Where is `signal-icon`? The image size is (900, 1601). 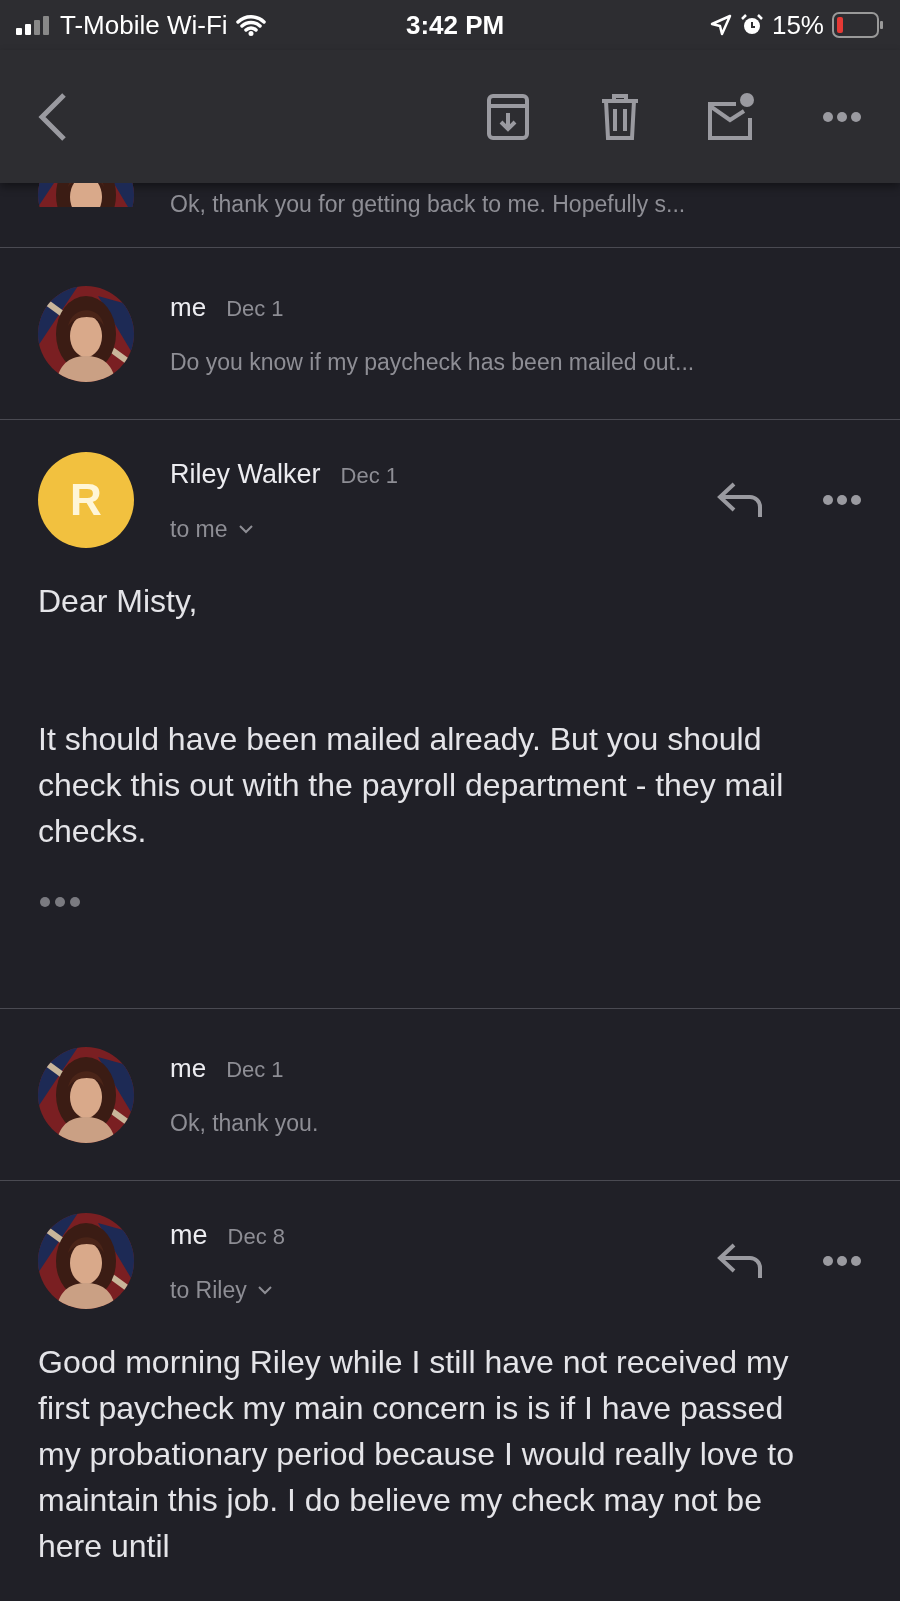 signal-icon is located at coordinates (34, 25).